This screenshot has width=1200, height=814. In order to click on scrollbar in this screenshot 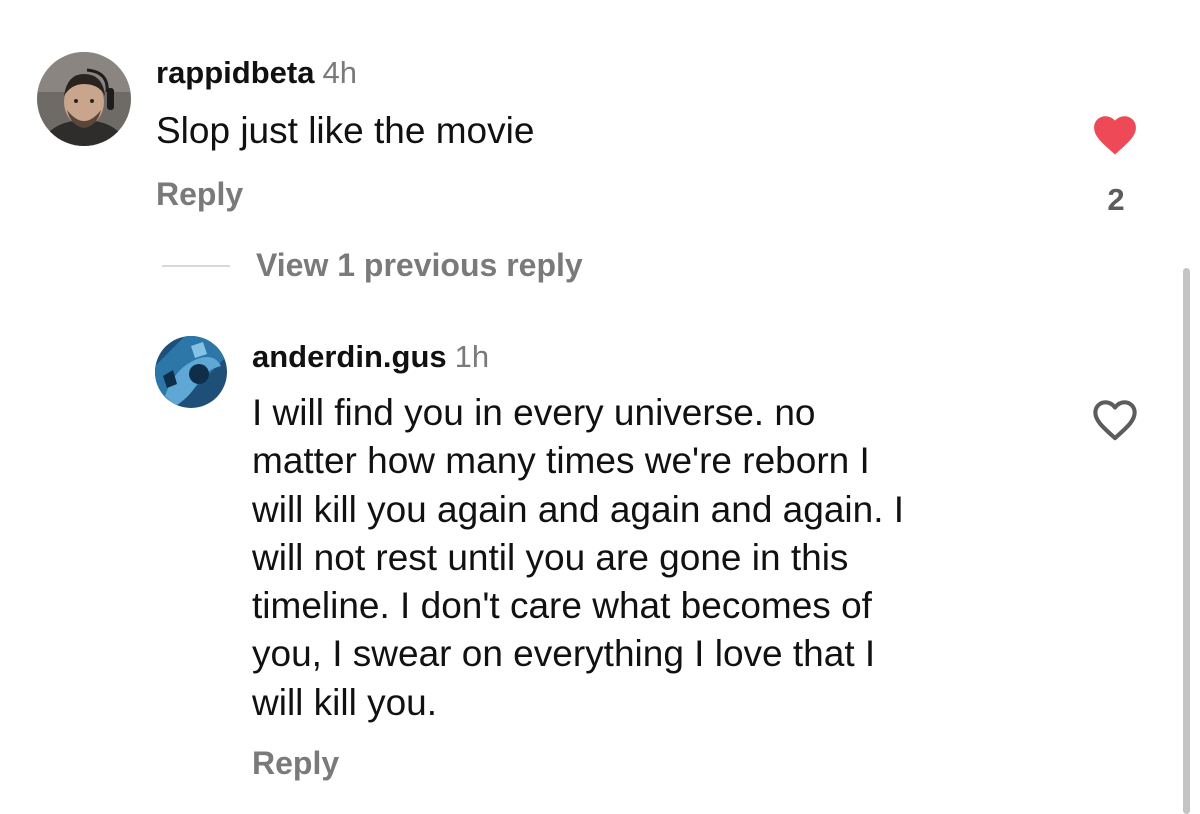, I will do `click(1186, 541)`.